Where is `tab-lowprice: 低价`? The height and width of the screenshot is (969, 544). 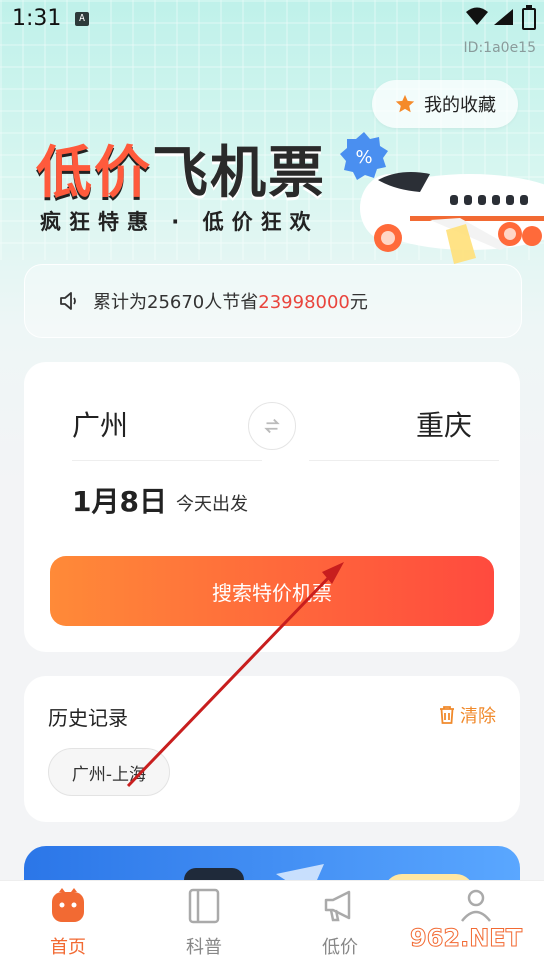 tab-lowprice: 低价 is located at coordinates (340, 923).